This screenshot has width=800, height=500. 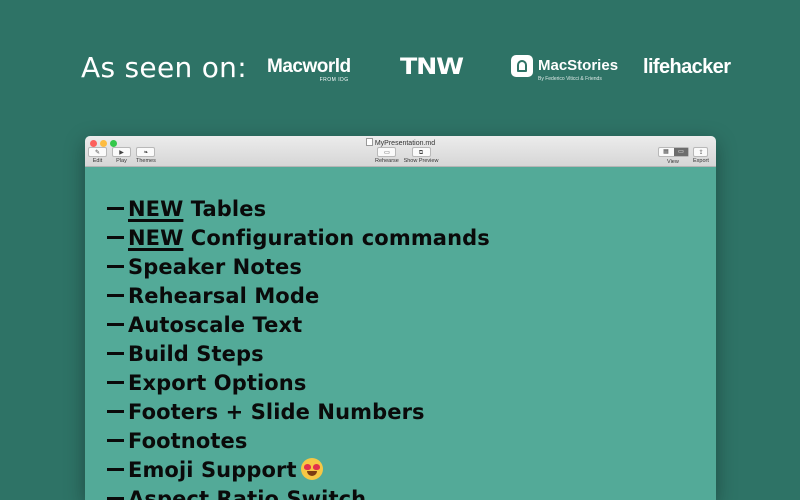 I want to click on slide-bullet: Footers + Slide Numbers, so click(x=266, y=412).